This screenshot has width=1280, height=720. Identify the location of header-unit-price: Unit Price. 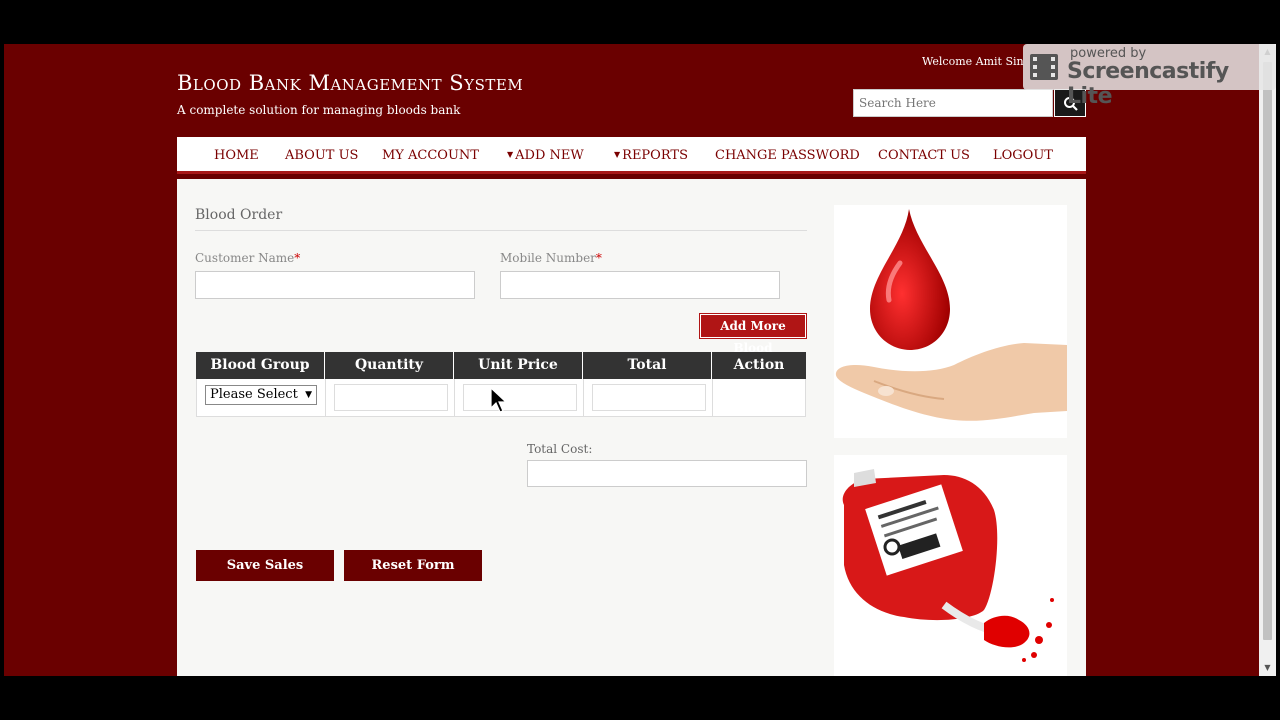
(518, 365).